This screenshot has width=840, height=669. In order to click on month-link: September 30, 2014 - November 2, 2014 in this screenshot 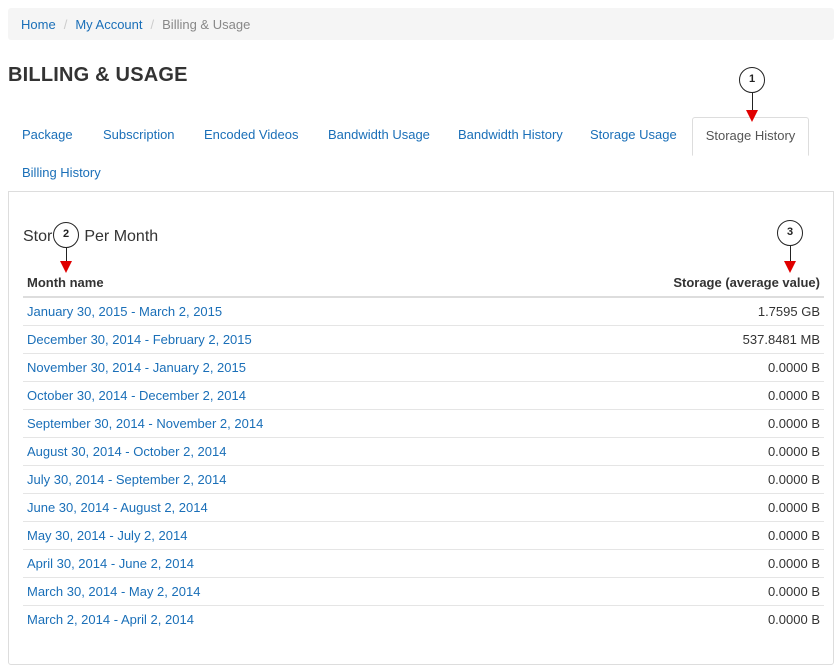, I will do `click(145, 423)`.